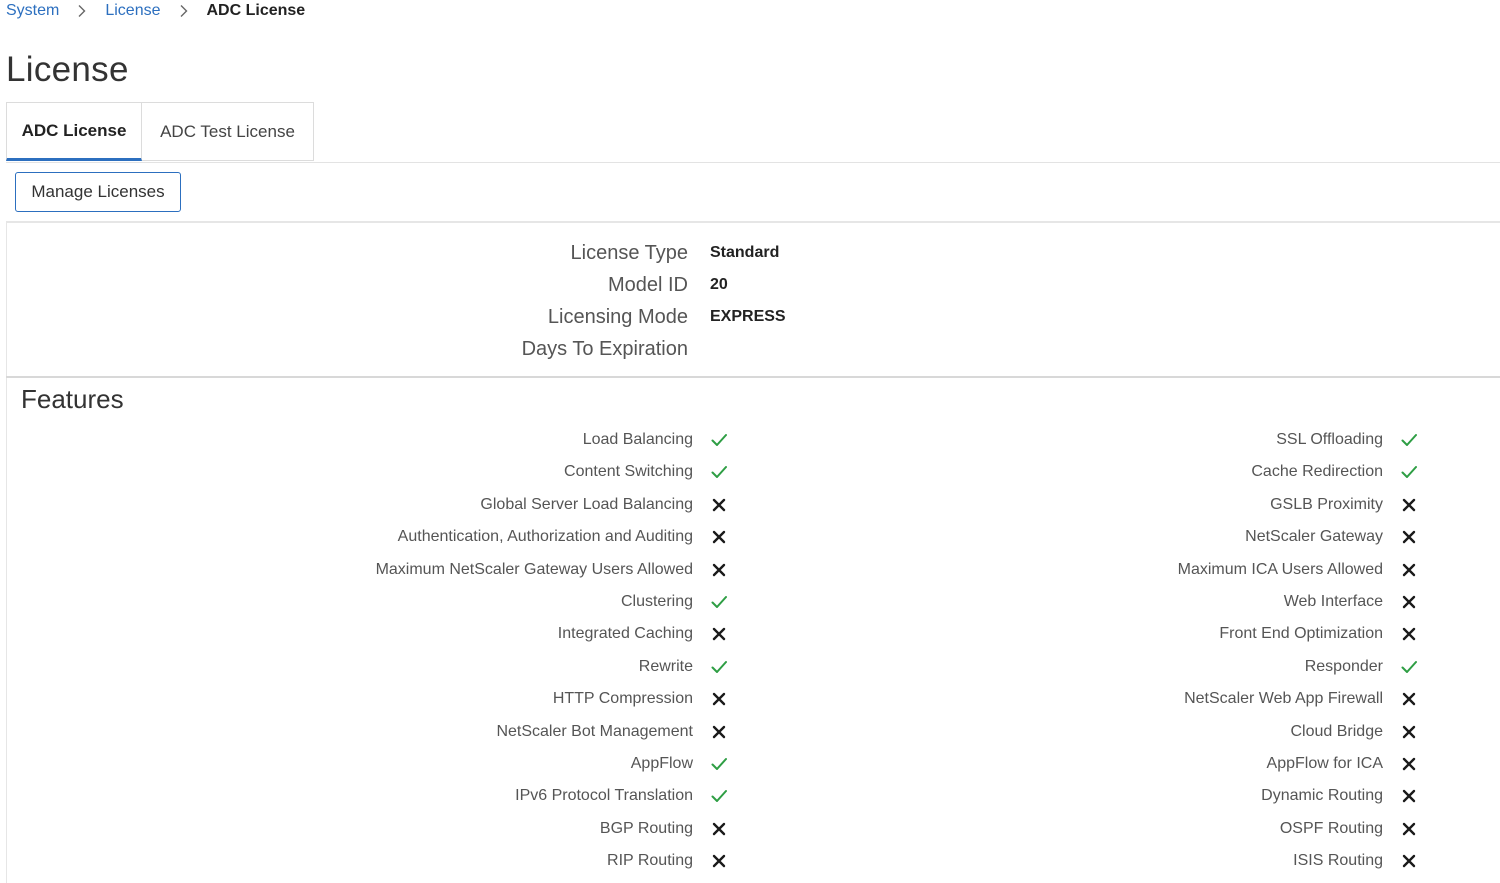 The width and height of the screenshot is (1500, 883). What do you see at coordinates (1301, 634) in the screenshot?
I see `feature-label: Front End Optimization` at bounding box center [1301, 634].